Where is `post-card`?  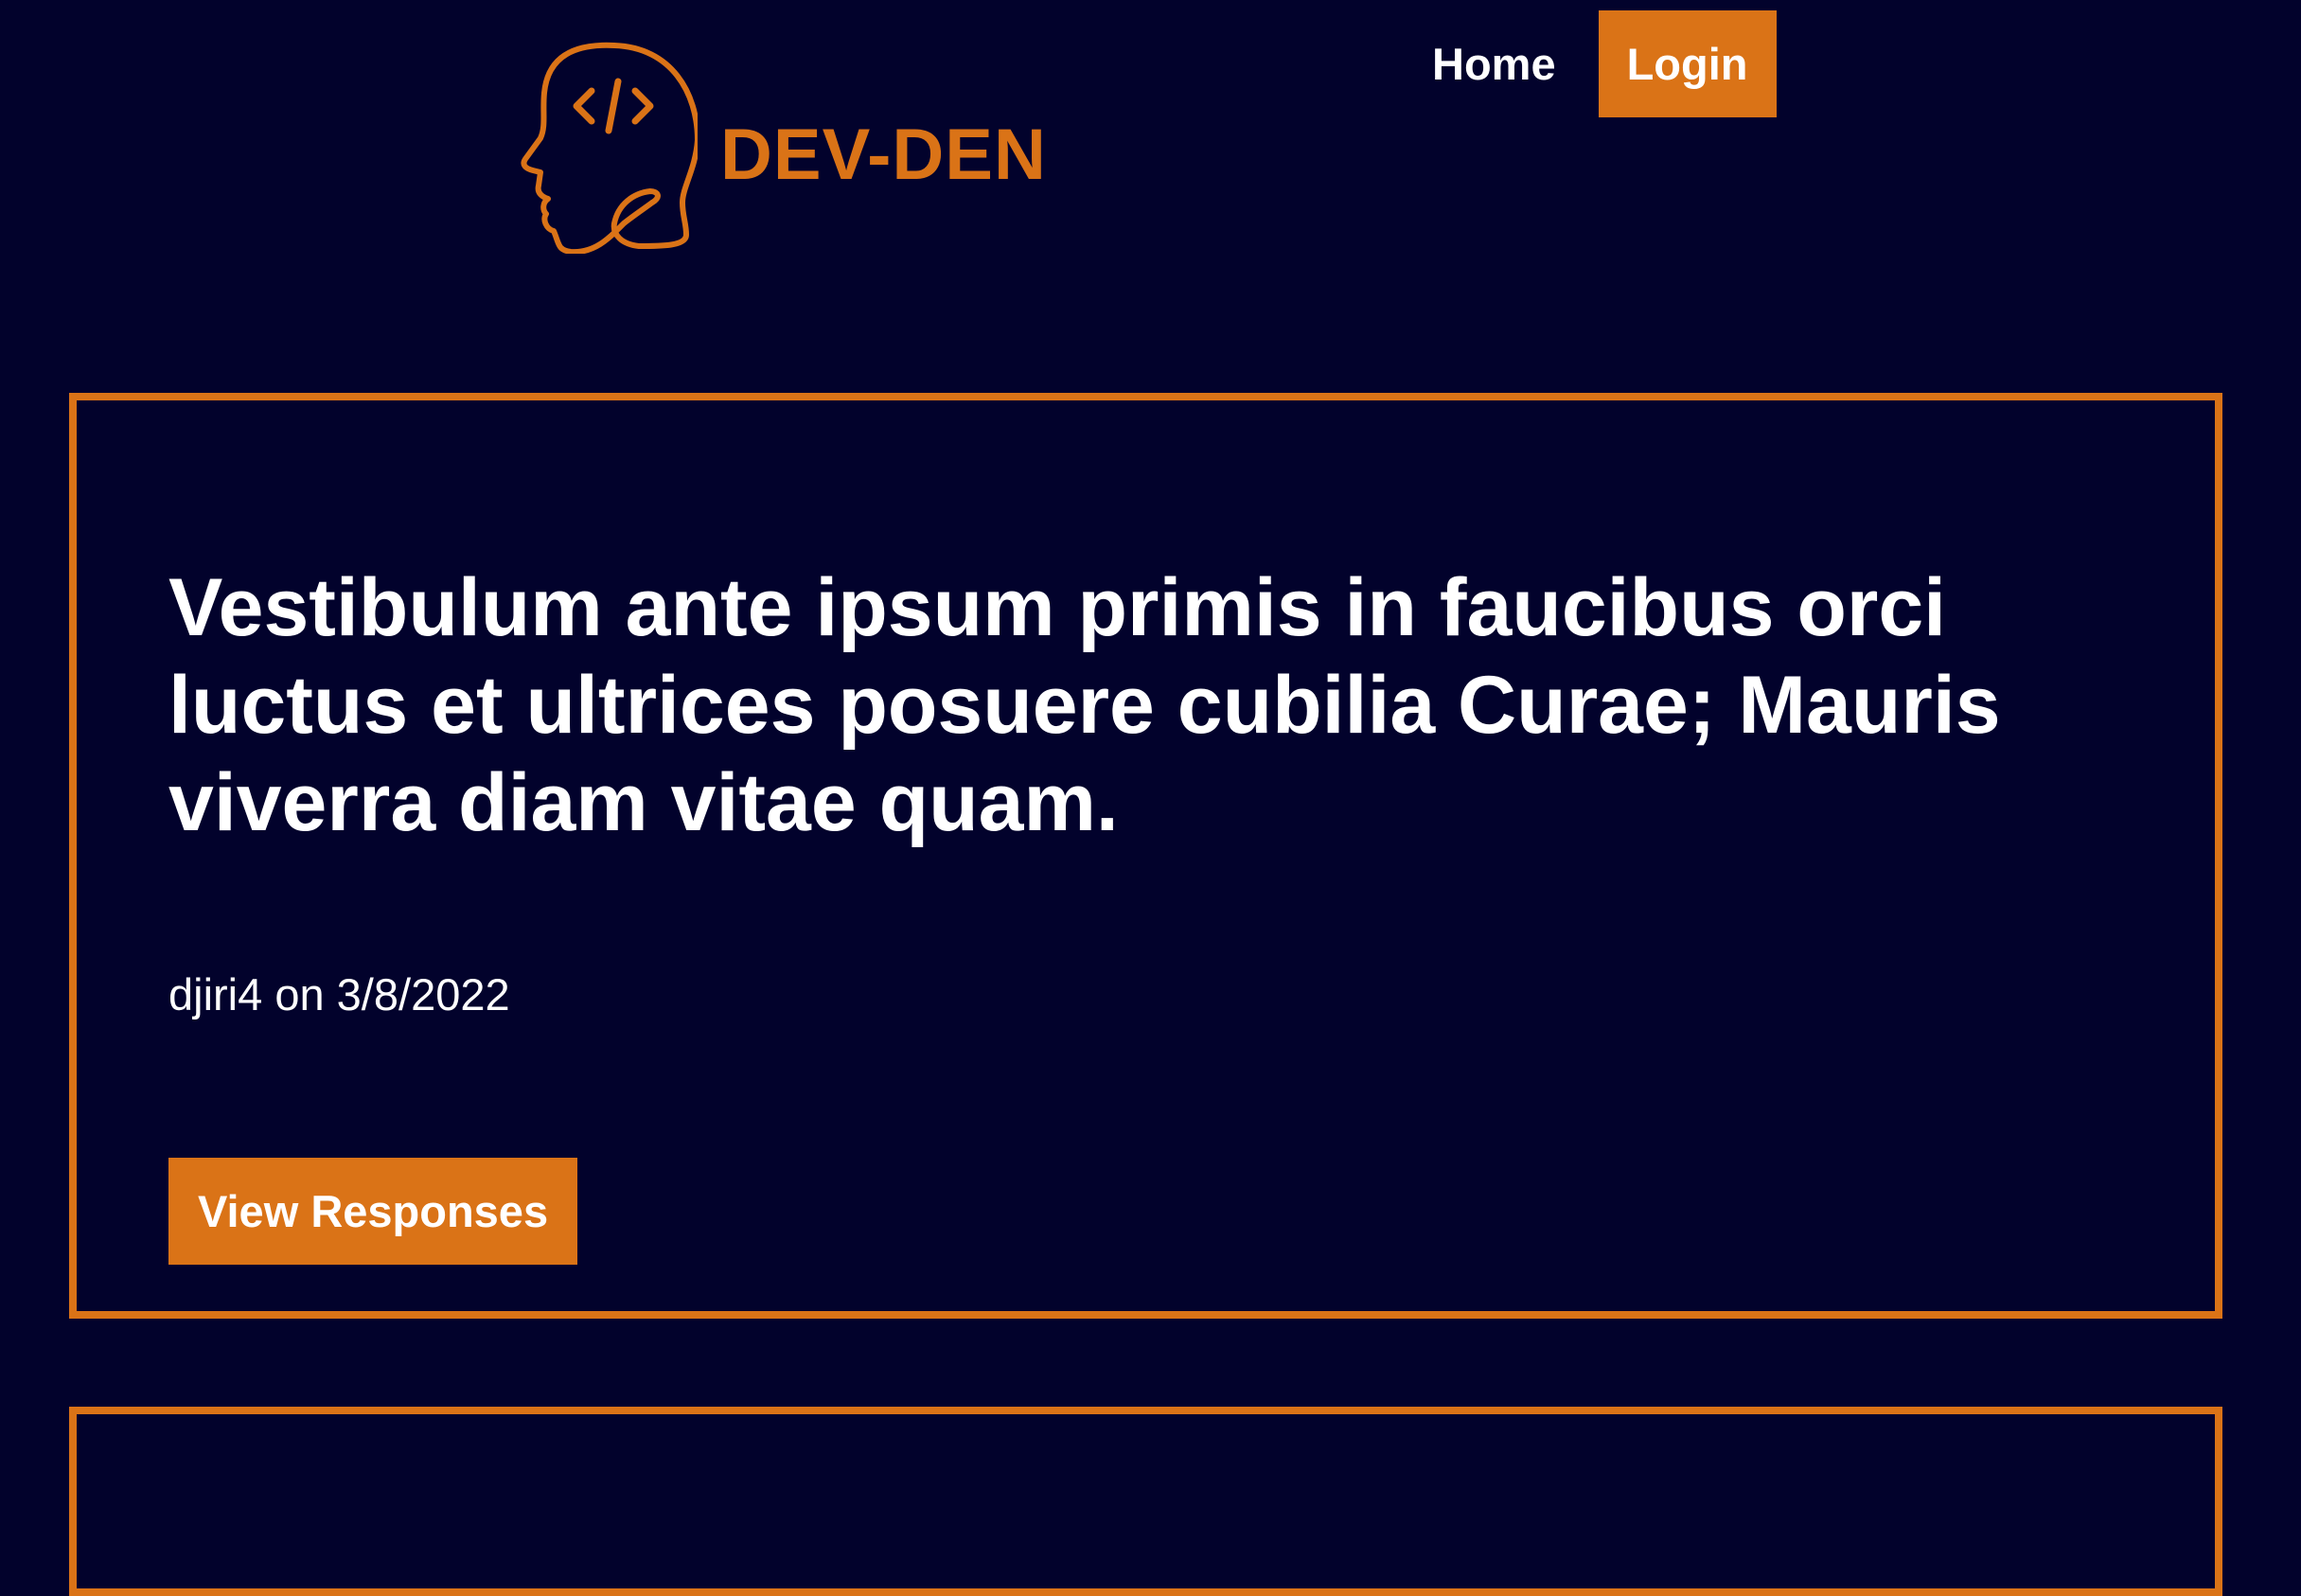 post-card is located at coordinates (1145, 1501).